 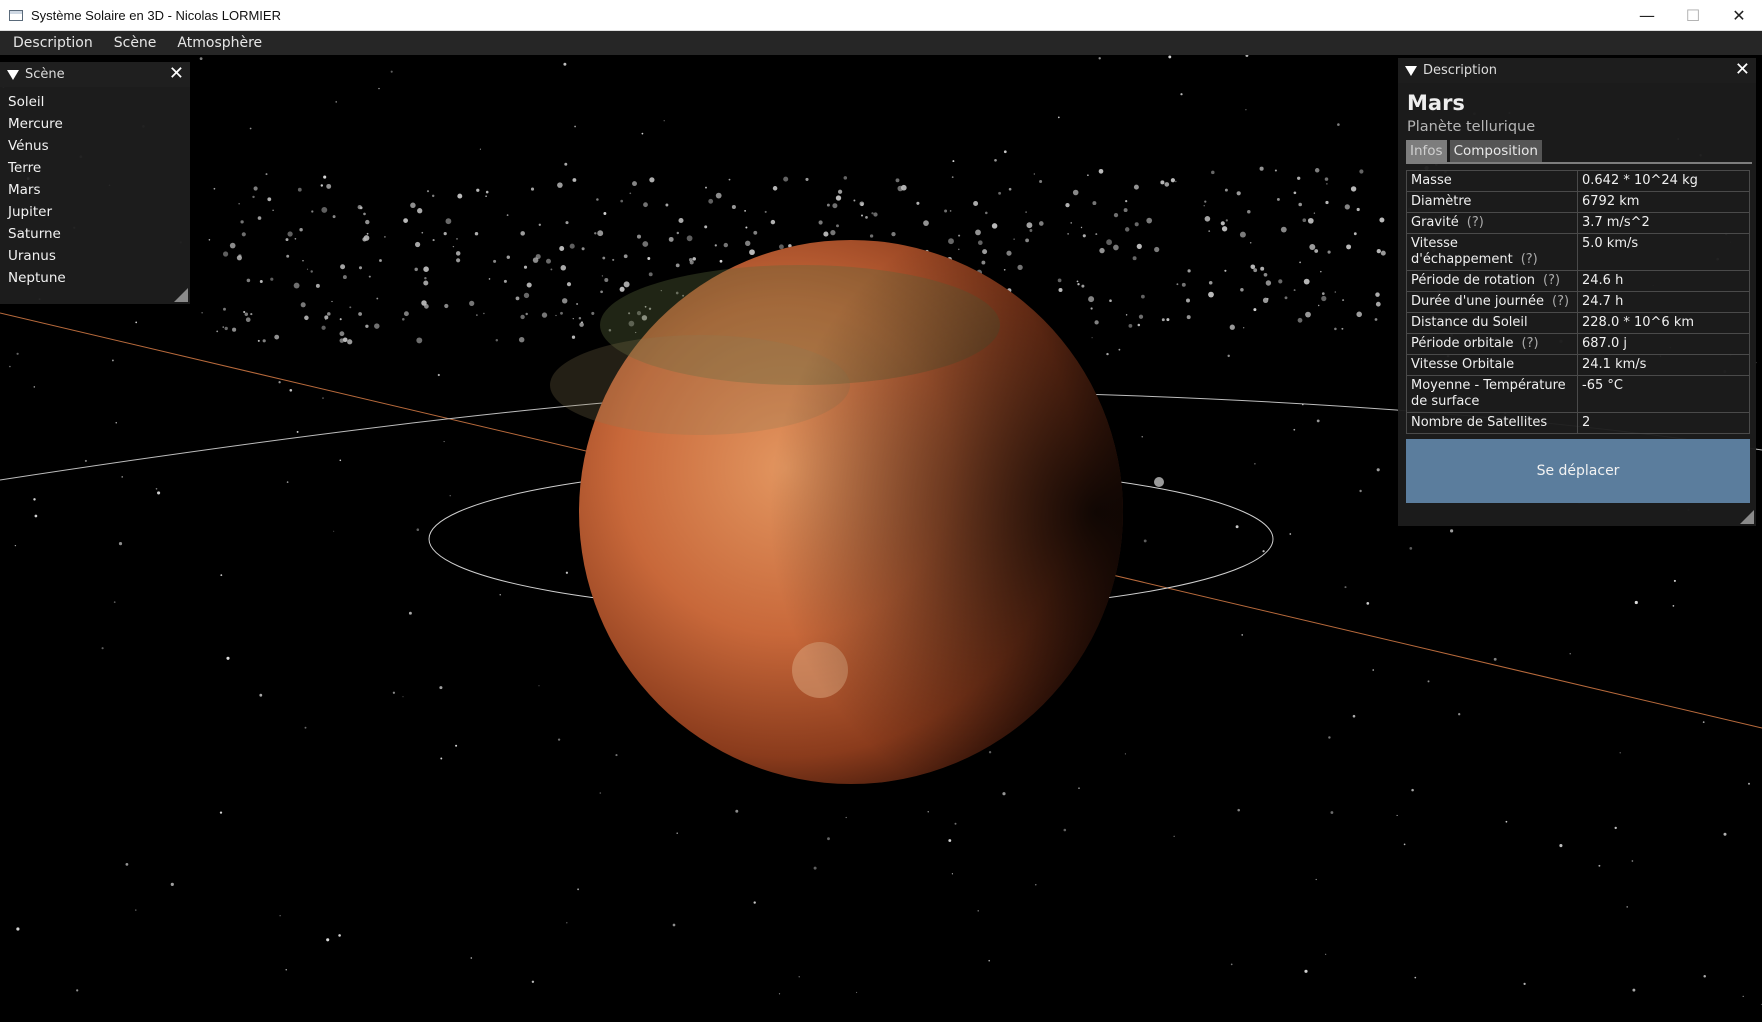 I want to click on row-label: Gravité, so click(x=1435, y=222).